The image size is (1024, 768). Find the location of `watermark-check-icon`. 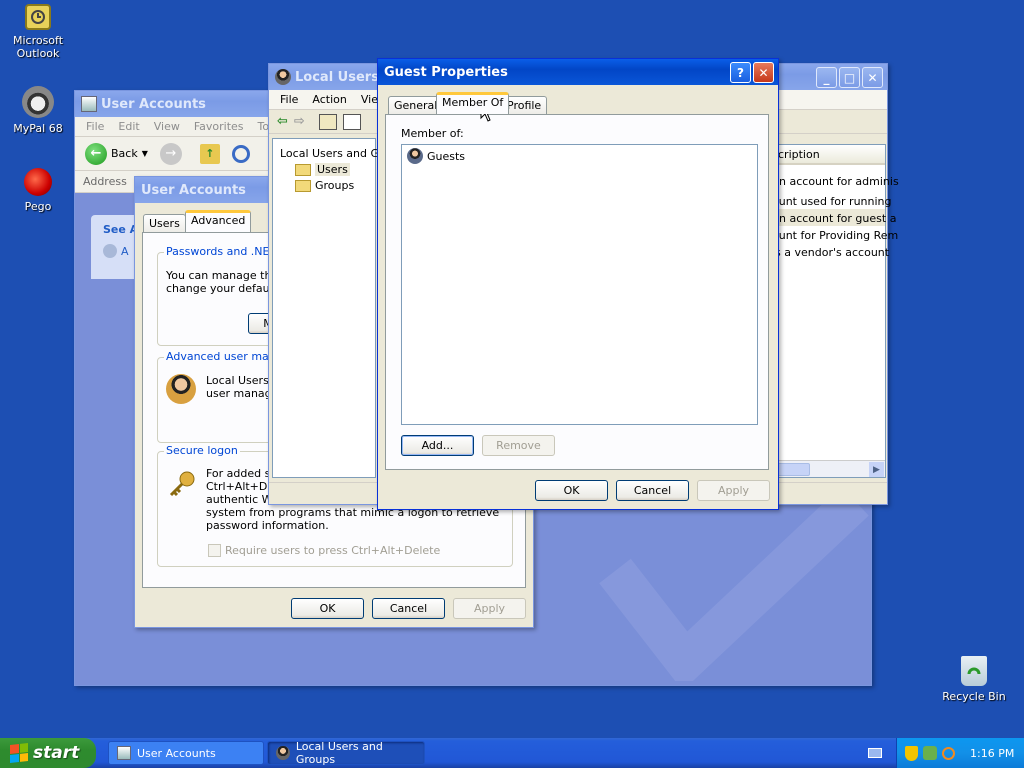

watermark-check-icon is located at coordinates (734, 586).